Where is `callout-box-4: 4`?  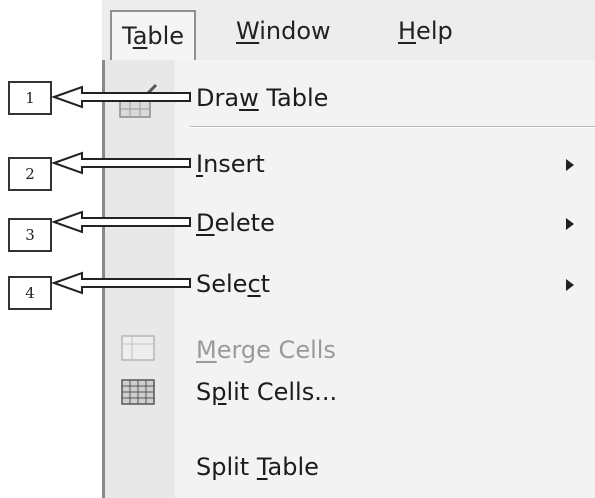
callout-box-4: 4 is located at coordinates (30, 293).